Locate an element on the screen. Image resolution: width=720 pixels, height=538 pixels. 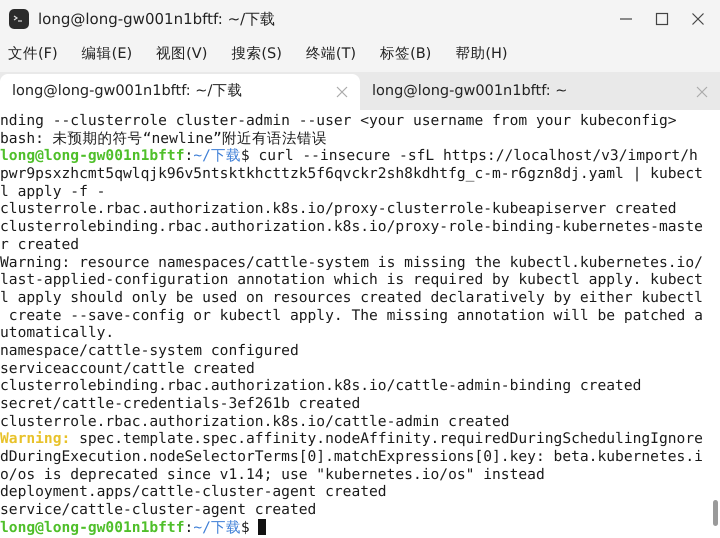
scrollbar-thumb is located at coordinates (715, 513).